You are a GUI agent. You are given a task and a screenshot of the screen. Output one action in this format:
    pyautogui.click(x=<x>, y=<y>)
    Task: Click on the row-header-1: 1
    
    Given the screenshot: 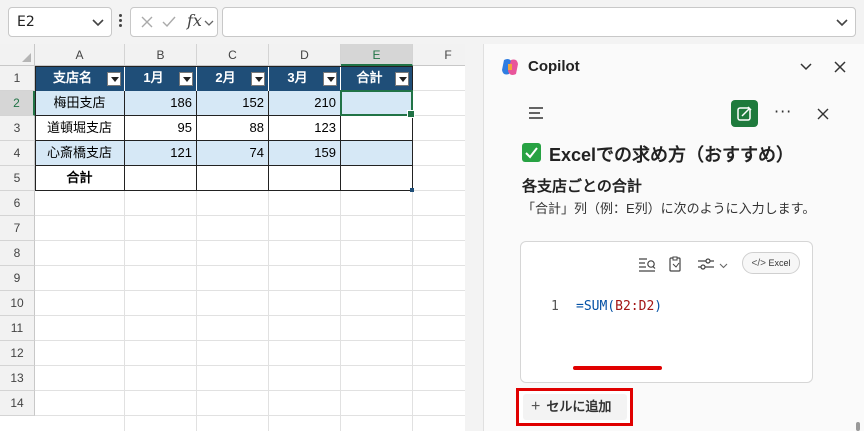 What is the action you would take?
    pyautogui.click(x=17, y=78)
    